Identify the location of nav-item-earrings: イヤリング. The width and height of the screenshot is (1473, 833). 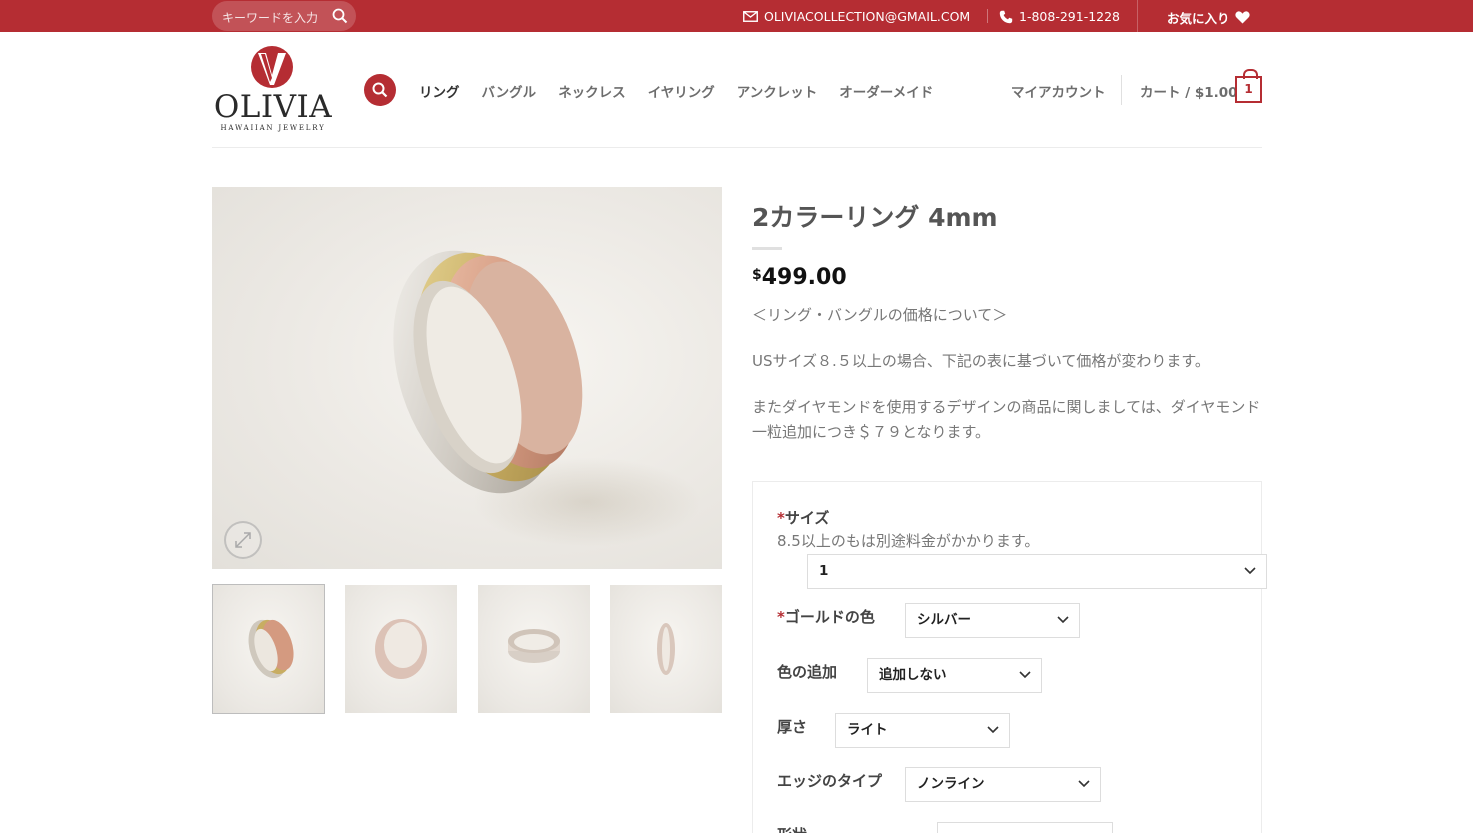
(681, 91).